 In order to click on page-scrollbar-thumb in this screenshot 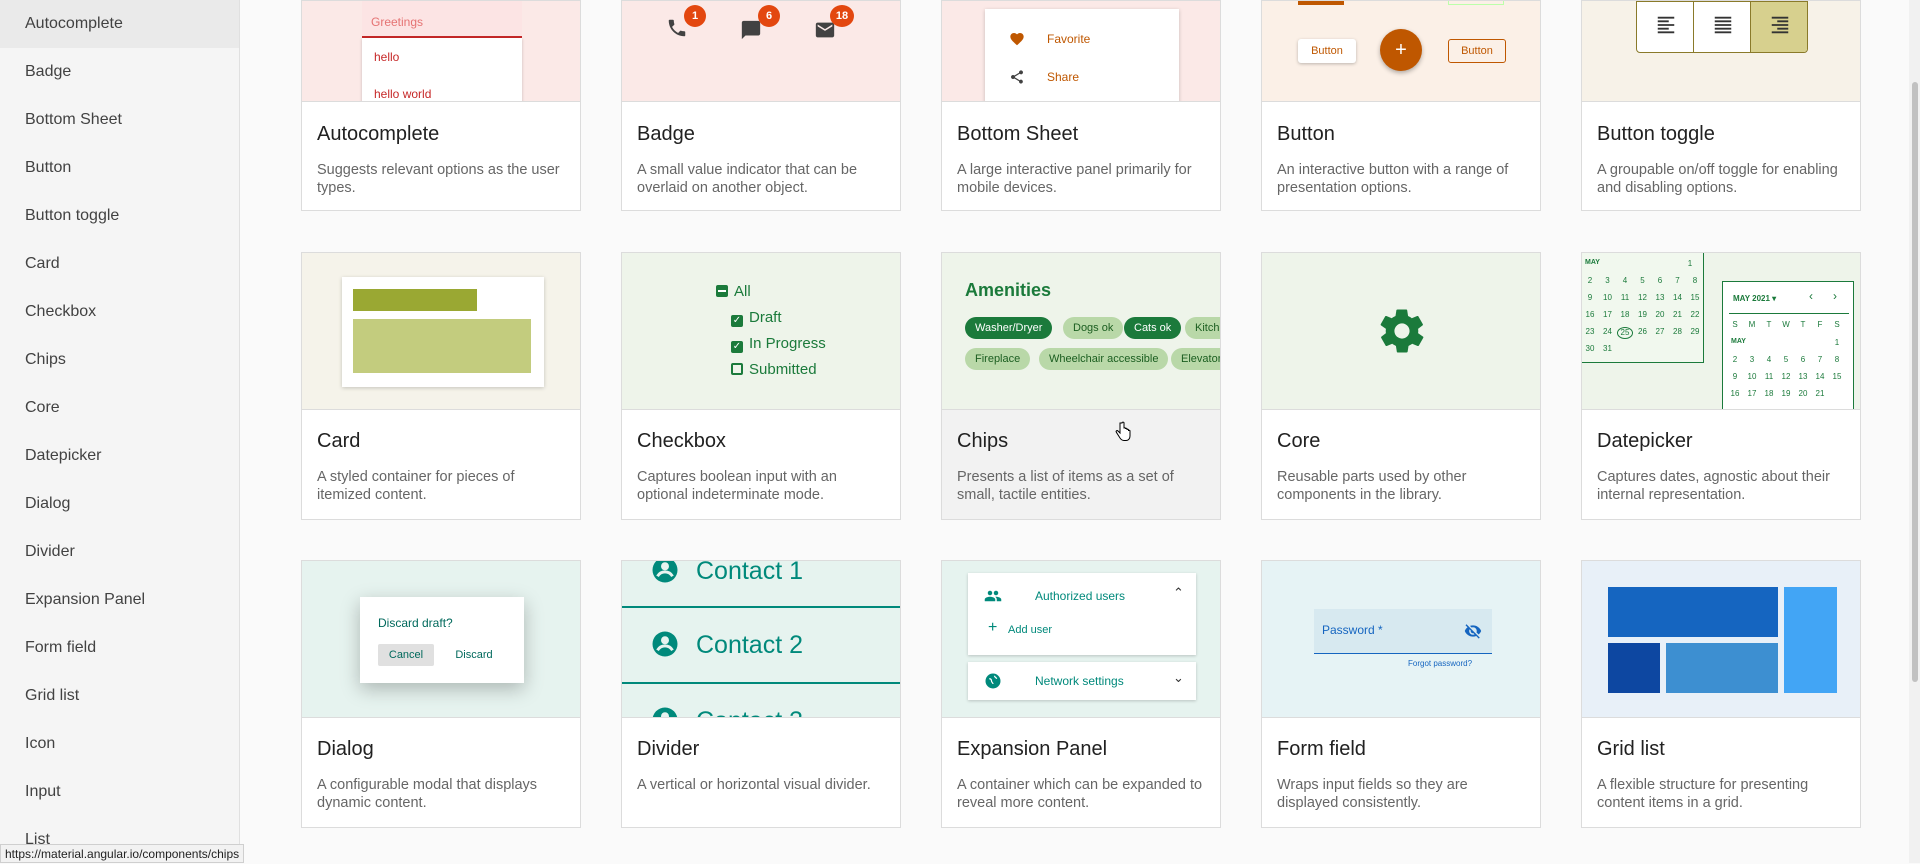, I will do `click(1915, 382)`.